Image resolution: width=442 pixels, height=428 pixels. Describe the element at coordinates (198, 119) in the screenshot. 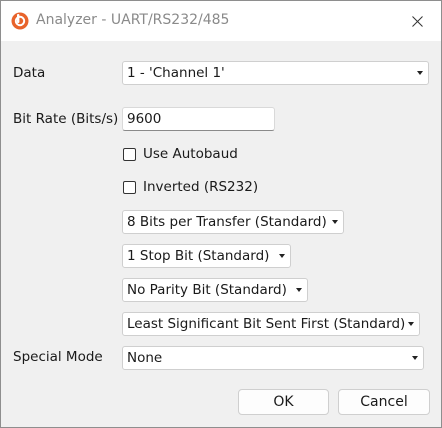

I see `bitrate-input` at that location.